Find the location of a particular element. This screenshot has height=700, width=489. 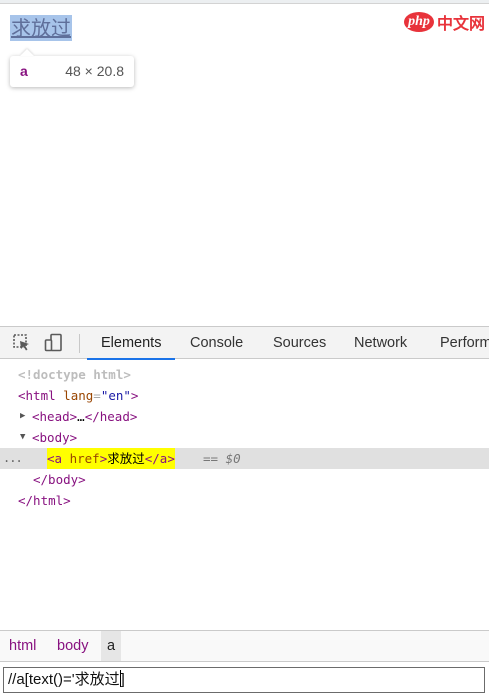

inspect-tooltip: a 48 × 20.8 is located at coordinates (72, 71).